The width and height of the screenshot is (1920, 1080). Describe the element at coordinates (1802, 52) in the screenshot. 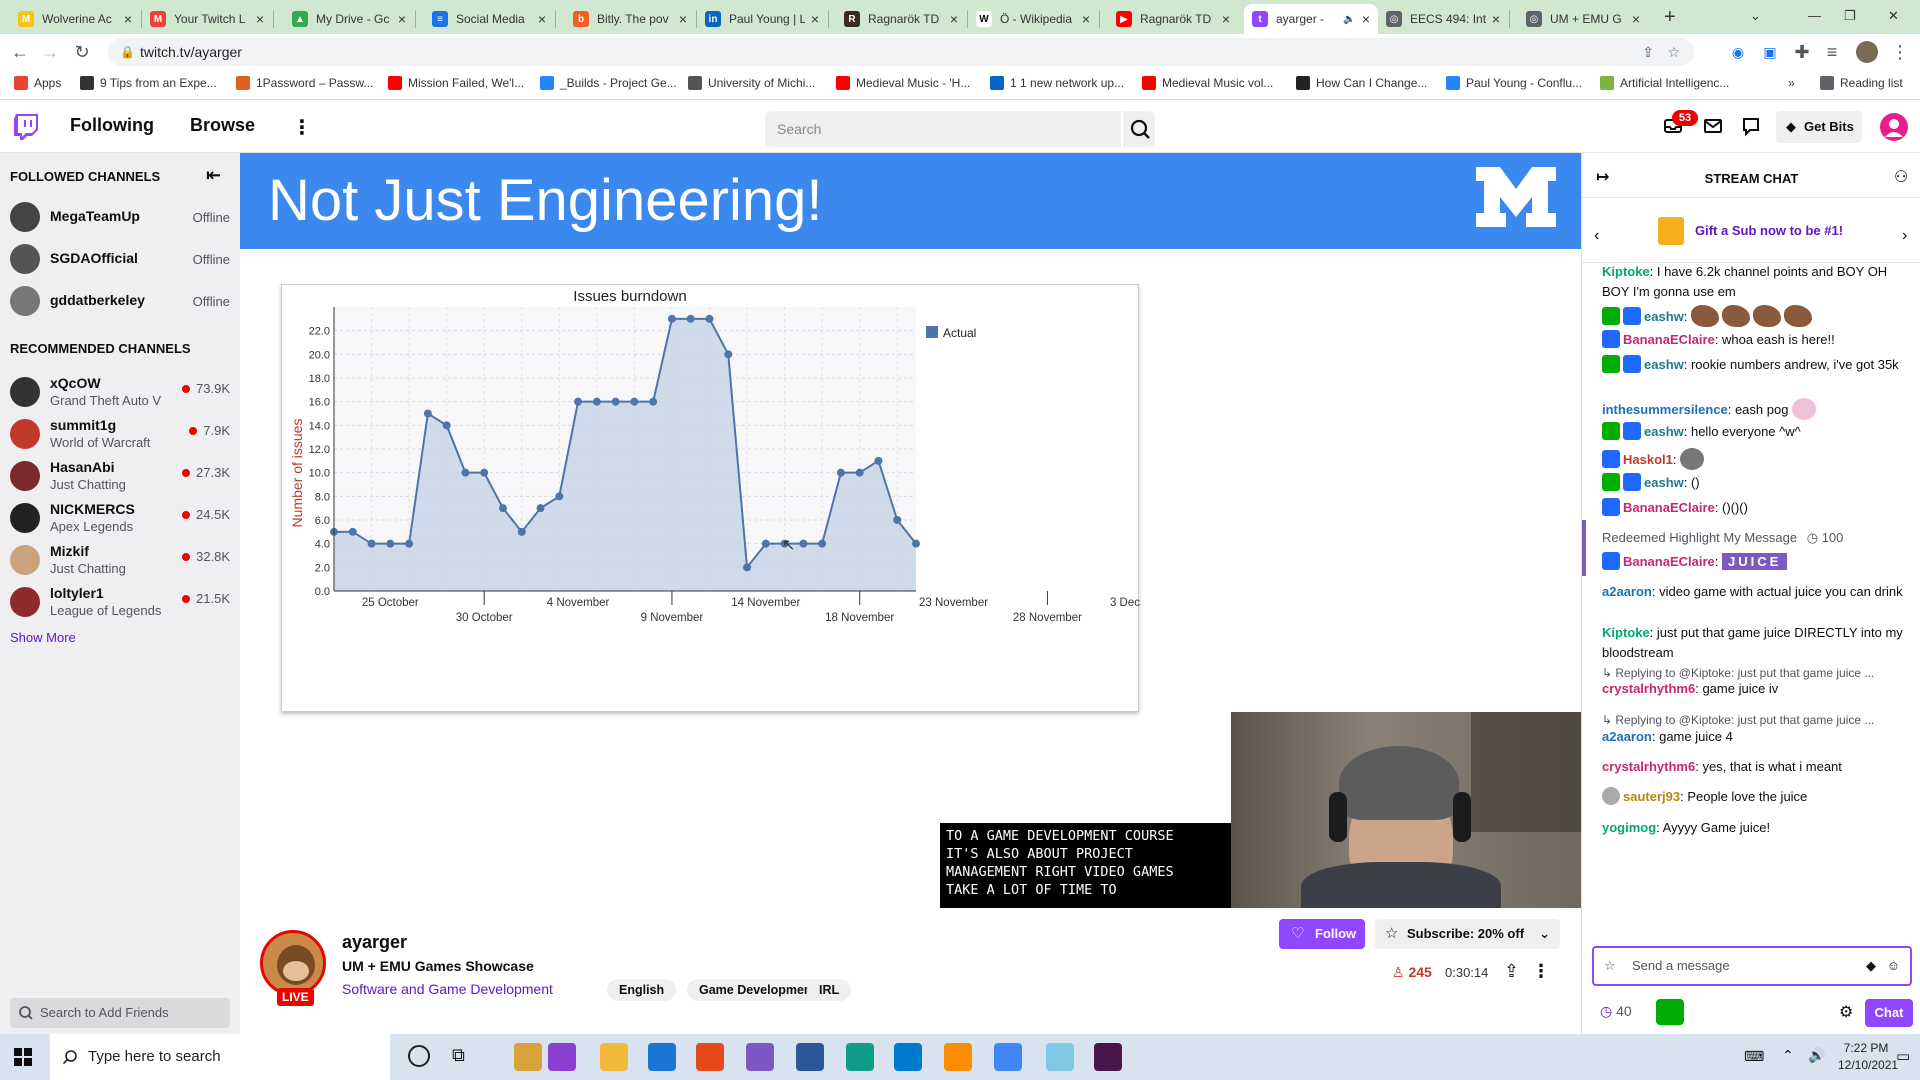

I see `extensions-puzzle-icon: ✚` at that location.